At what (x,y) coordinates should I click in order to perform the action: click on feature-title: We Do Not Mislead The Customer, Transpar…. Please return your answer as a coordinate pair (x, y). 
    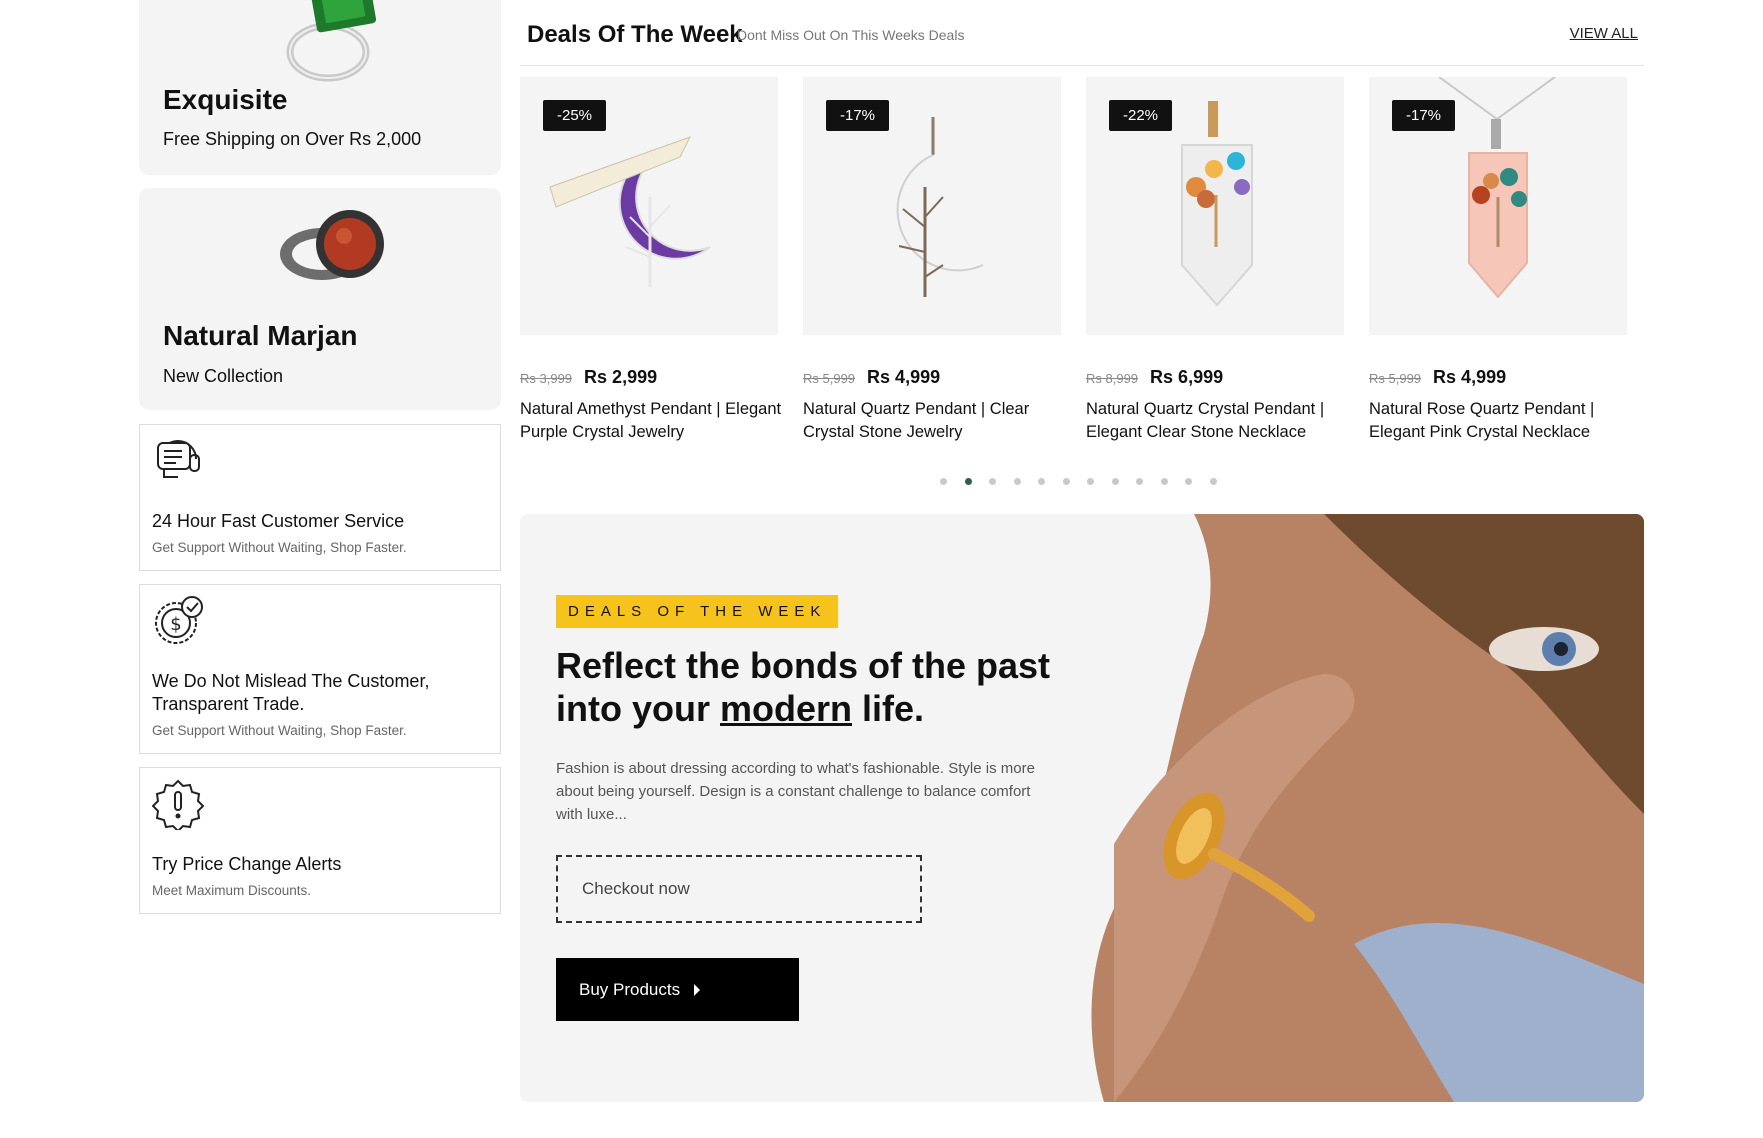
    Looking at the image, I should click on (291, 692).